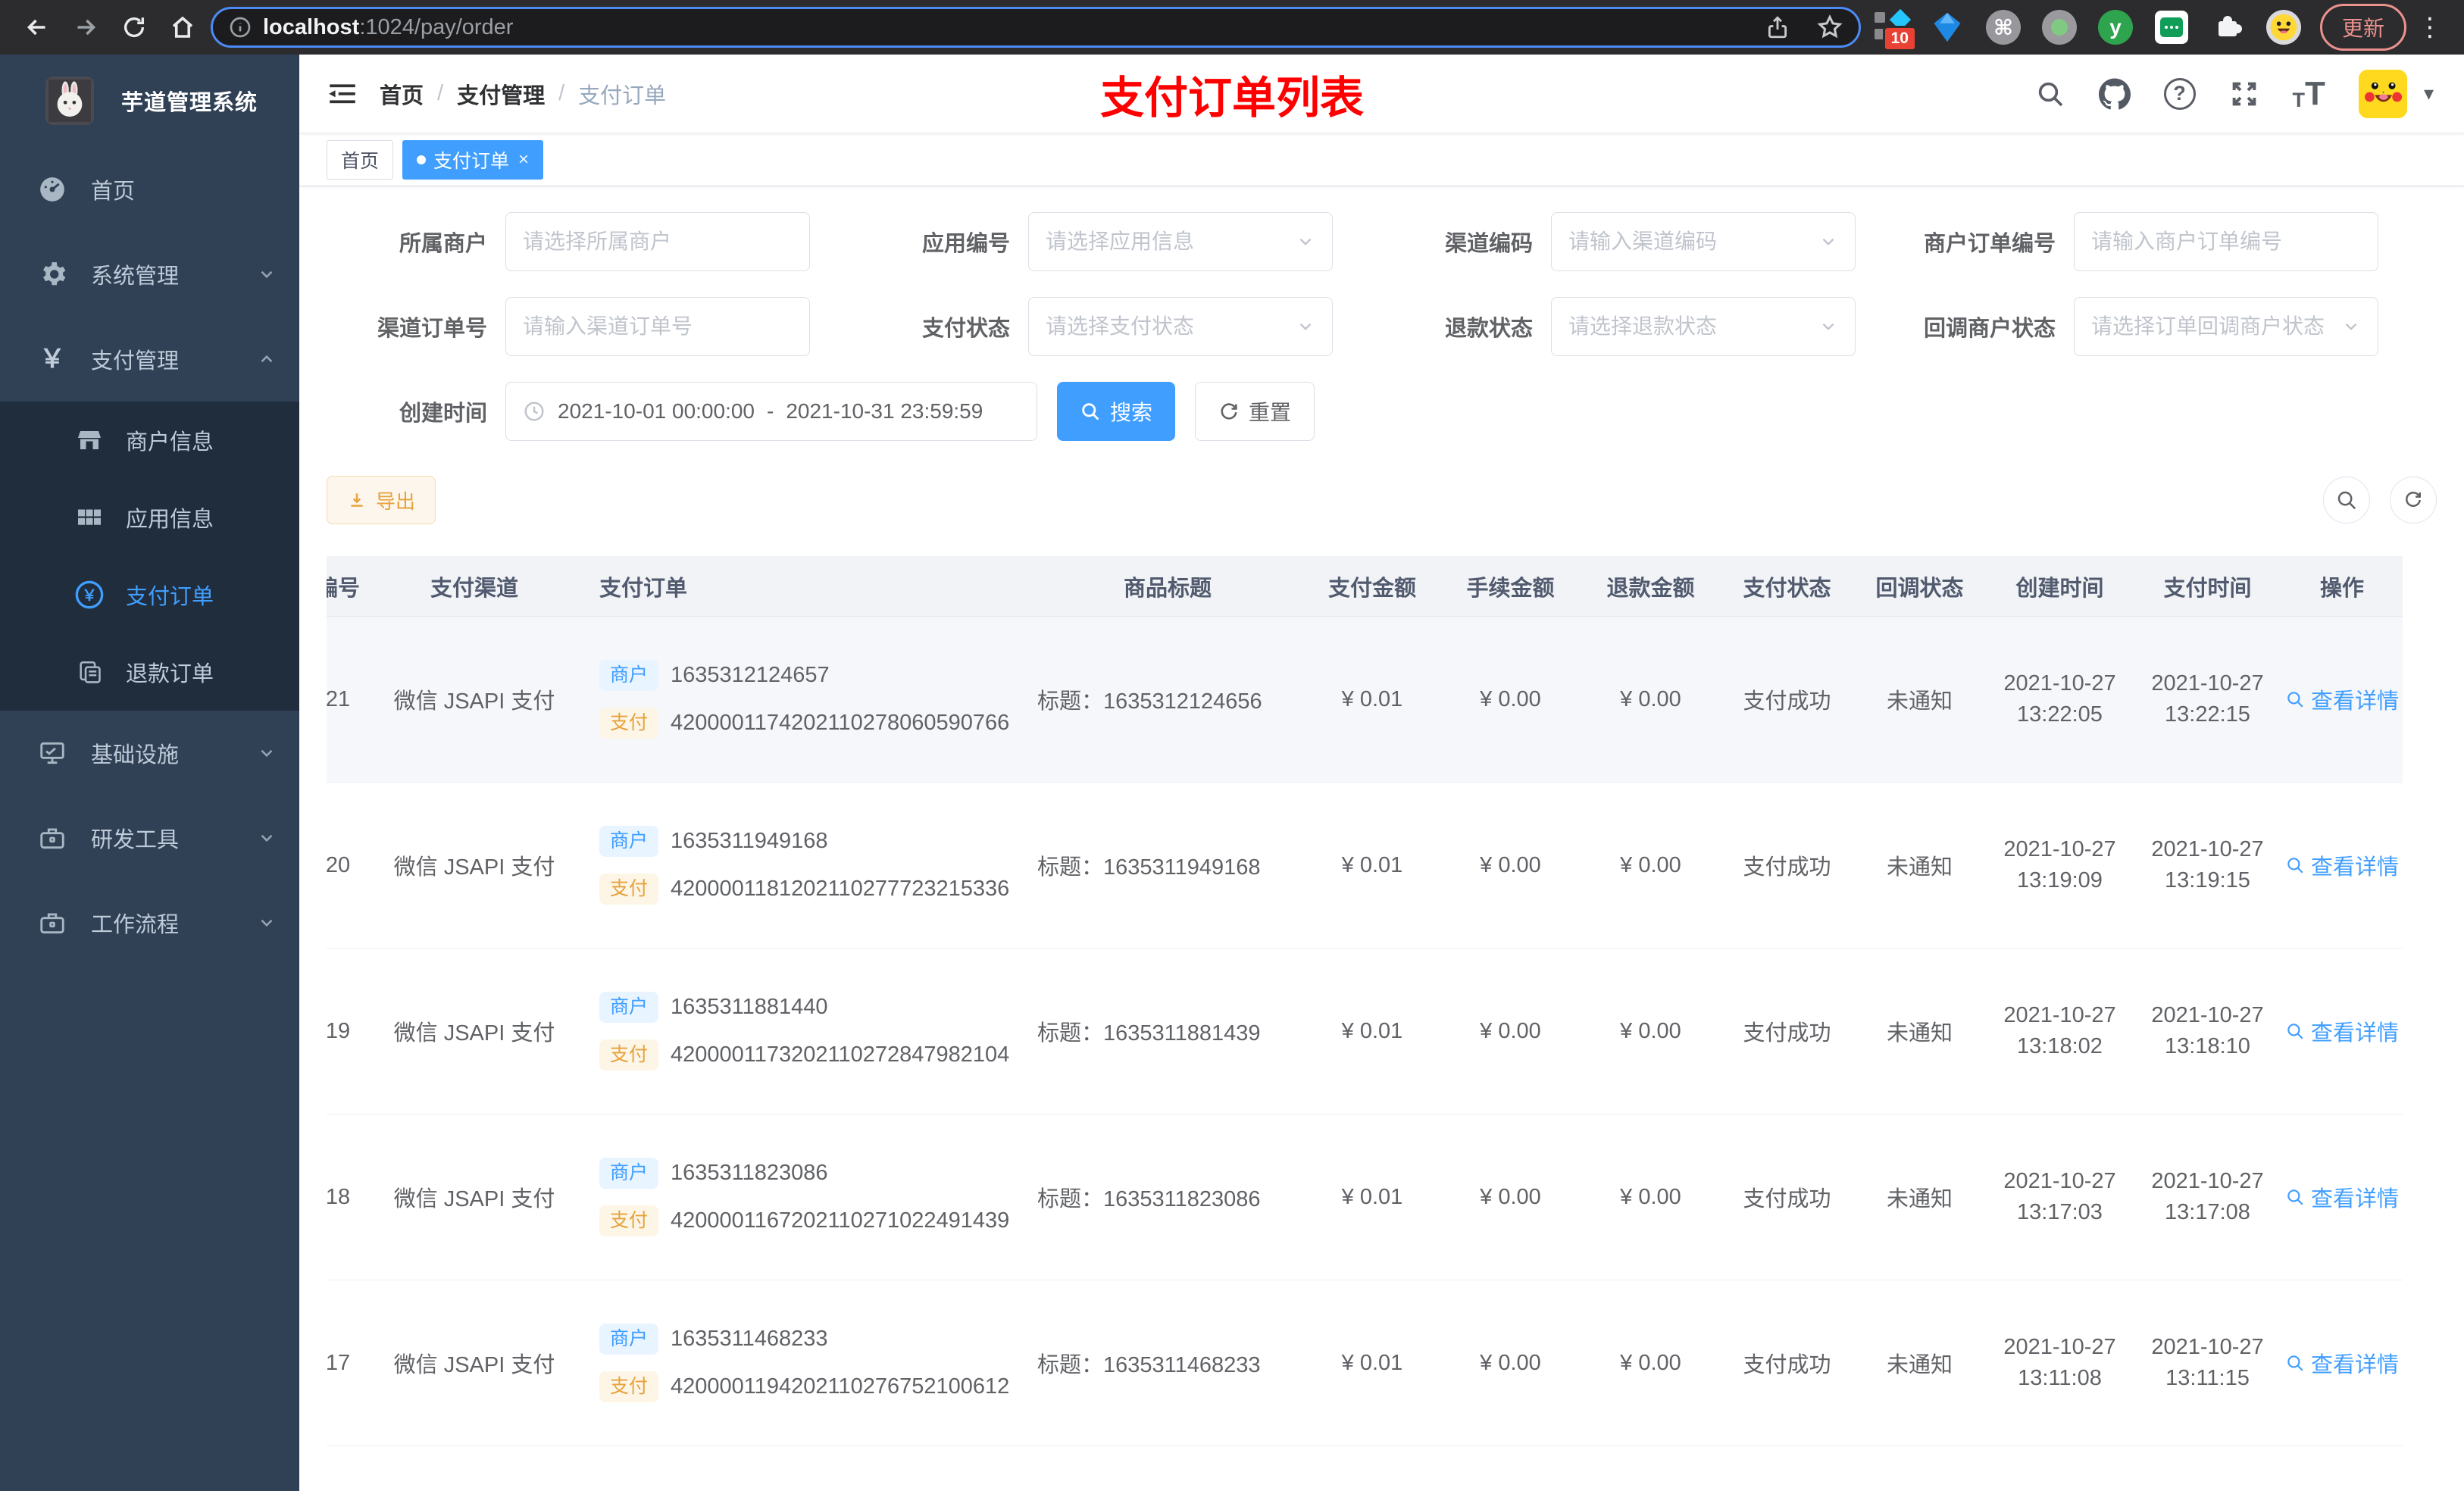  Describe the element at coordinates (1036, 27) in the screenshot. I see `url-bar: localhost:1024/pay/order` at that location.